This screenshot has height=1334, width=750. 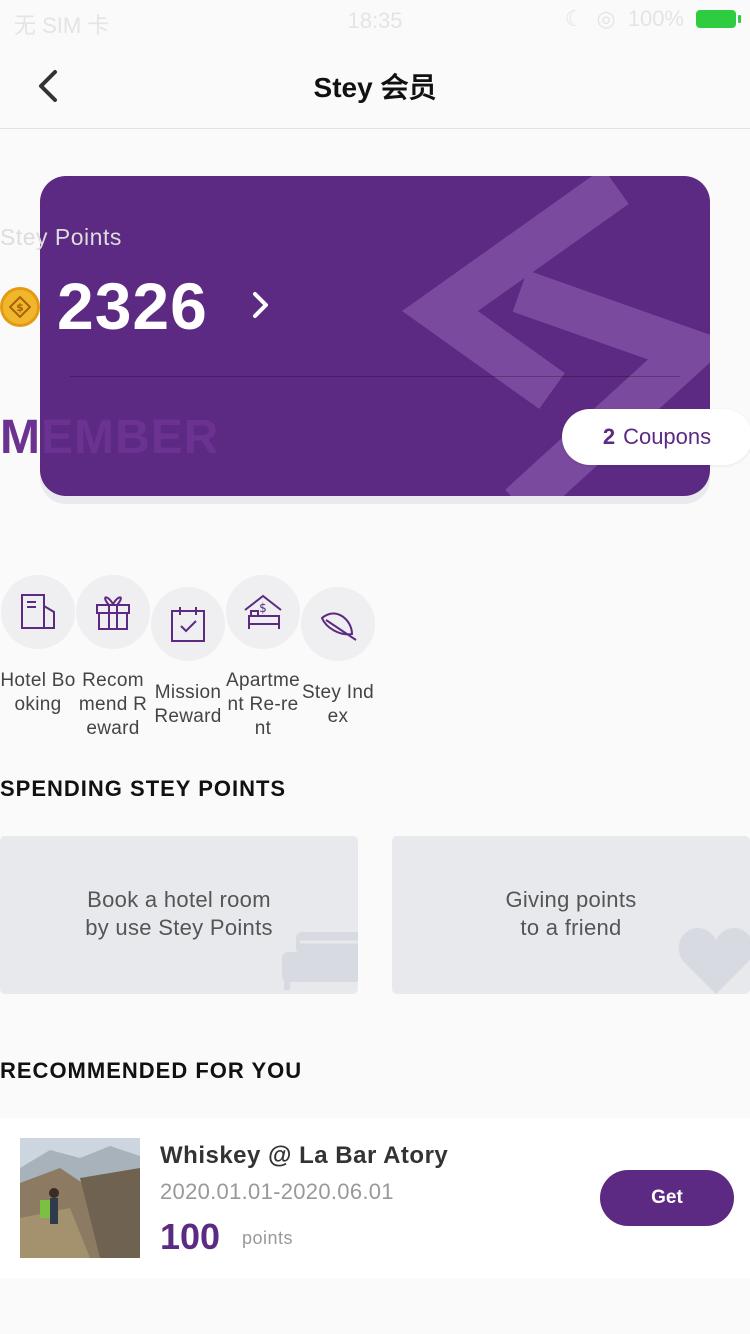 I want to click on battery-icon, so click(x=718, y=19).